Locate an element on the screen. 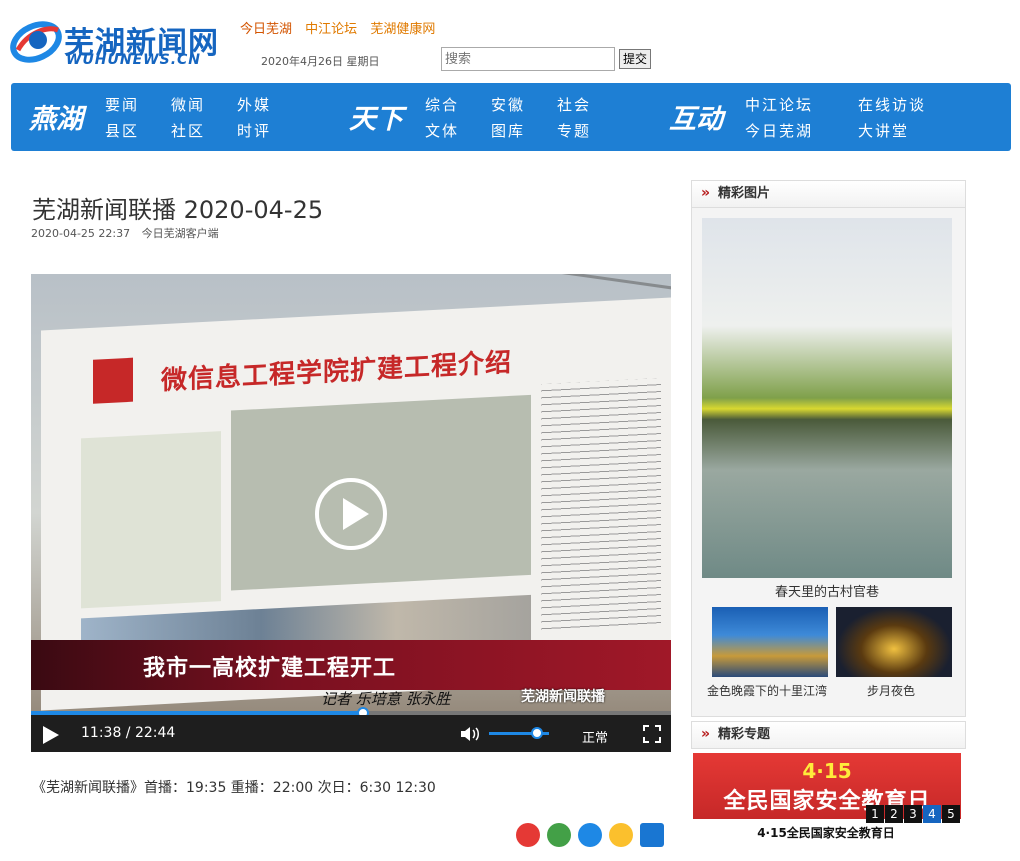 The image size is (1020, 861). current-date: 2020年4月26日 星期日 is located at coordinates (320, 61).